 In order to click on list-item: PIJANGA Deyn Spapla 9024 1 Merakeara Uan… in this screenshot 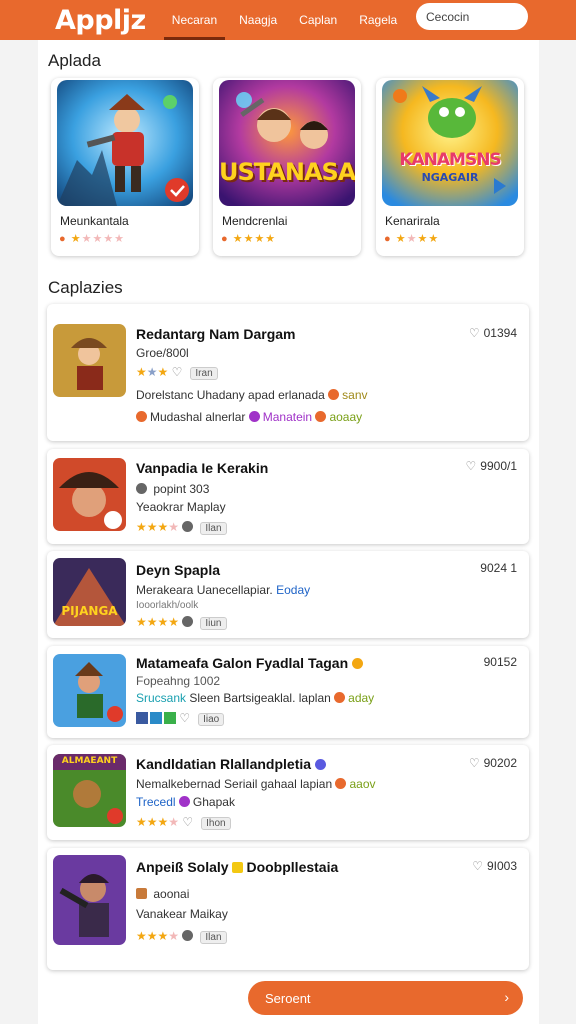, I will do `click(288, 594)`.